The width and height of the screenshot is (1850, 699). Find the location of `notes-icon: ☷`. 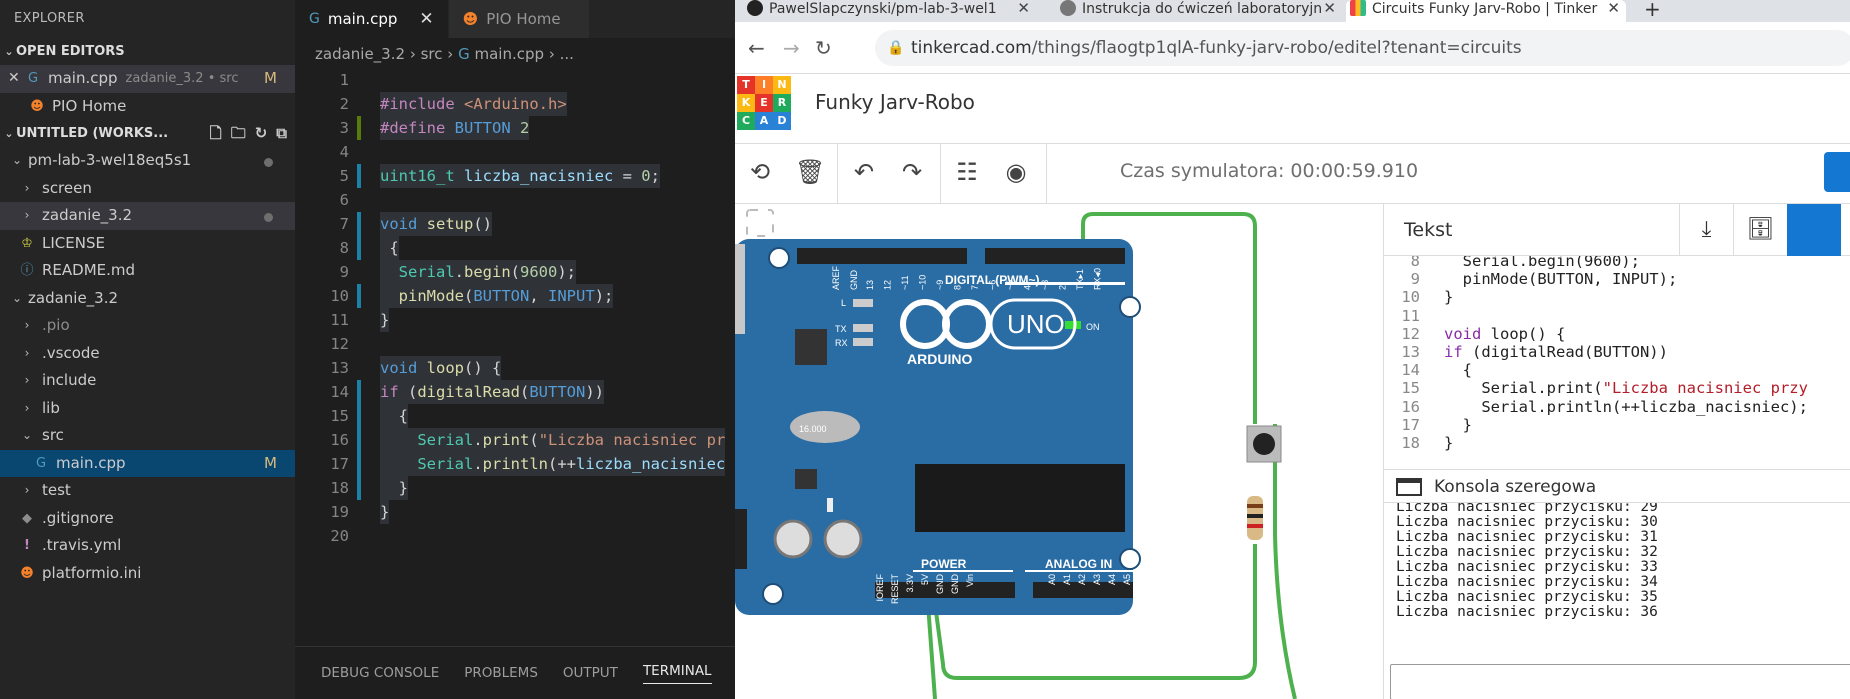

notes-icon: ☷ is located at coordinates (967, 172).